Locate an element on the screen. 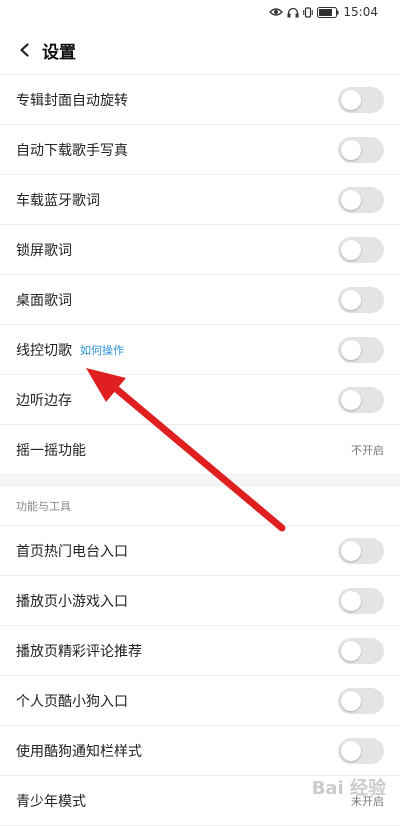 The width and height of the screenshot is (400, 826). back-icon is located at coordinates (25, 50).